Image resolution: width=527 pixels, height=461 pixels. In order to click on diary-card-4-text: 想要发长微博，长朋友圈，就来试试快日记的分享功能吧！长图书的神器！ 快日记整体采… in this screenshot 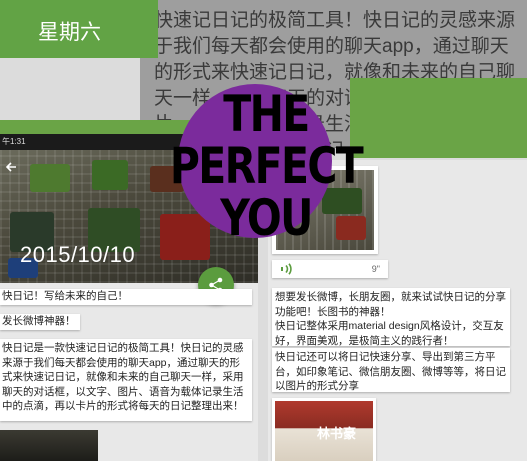, I will do `click(390, 319)`.